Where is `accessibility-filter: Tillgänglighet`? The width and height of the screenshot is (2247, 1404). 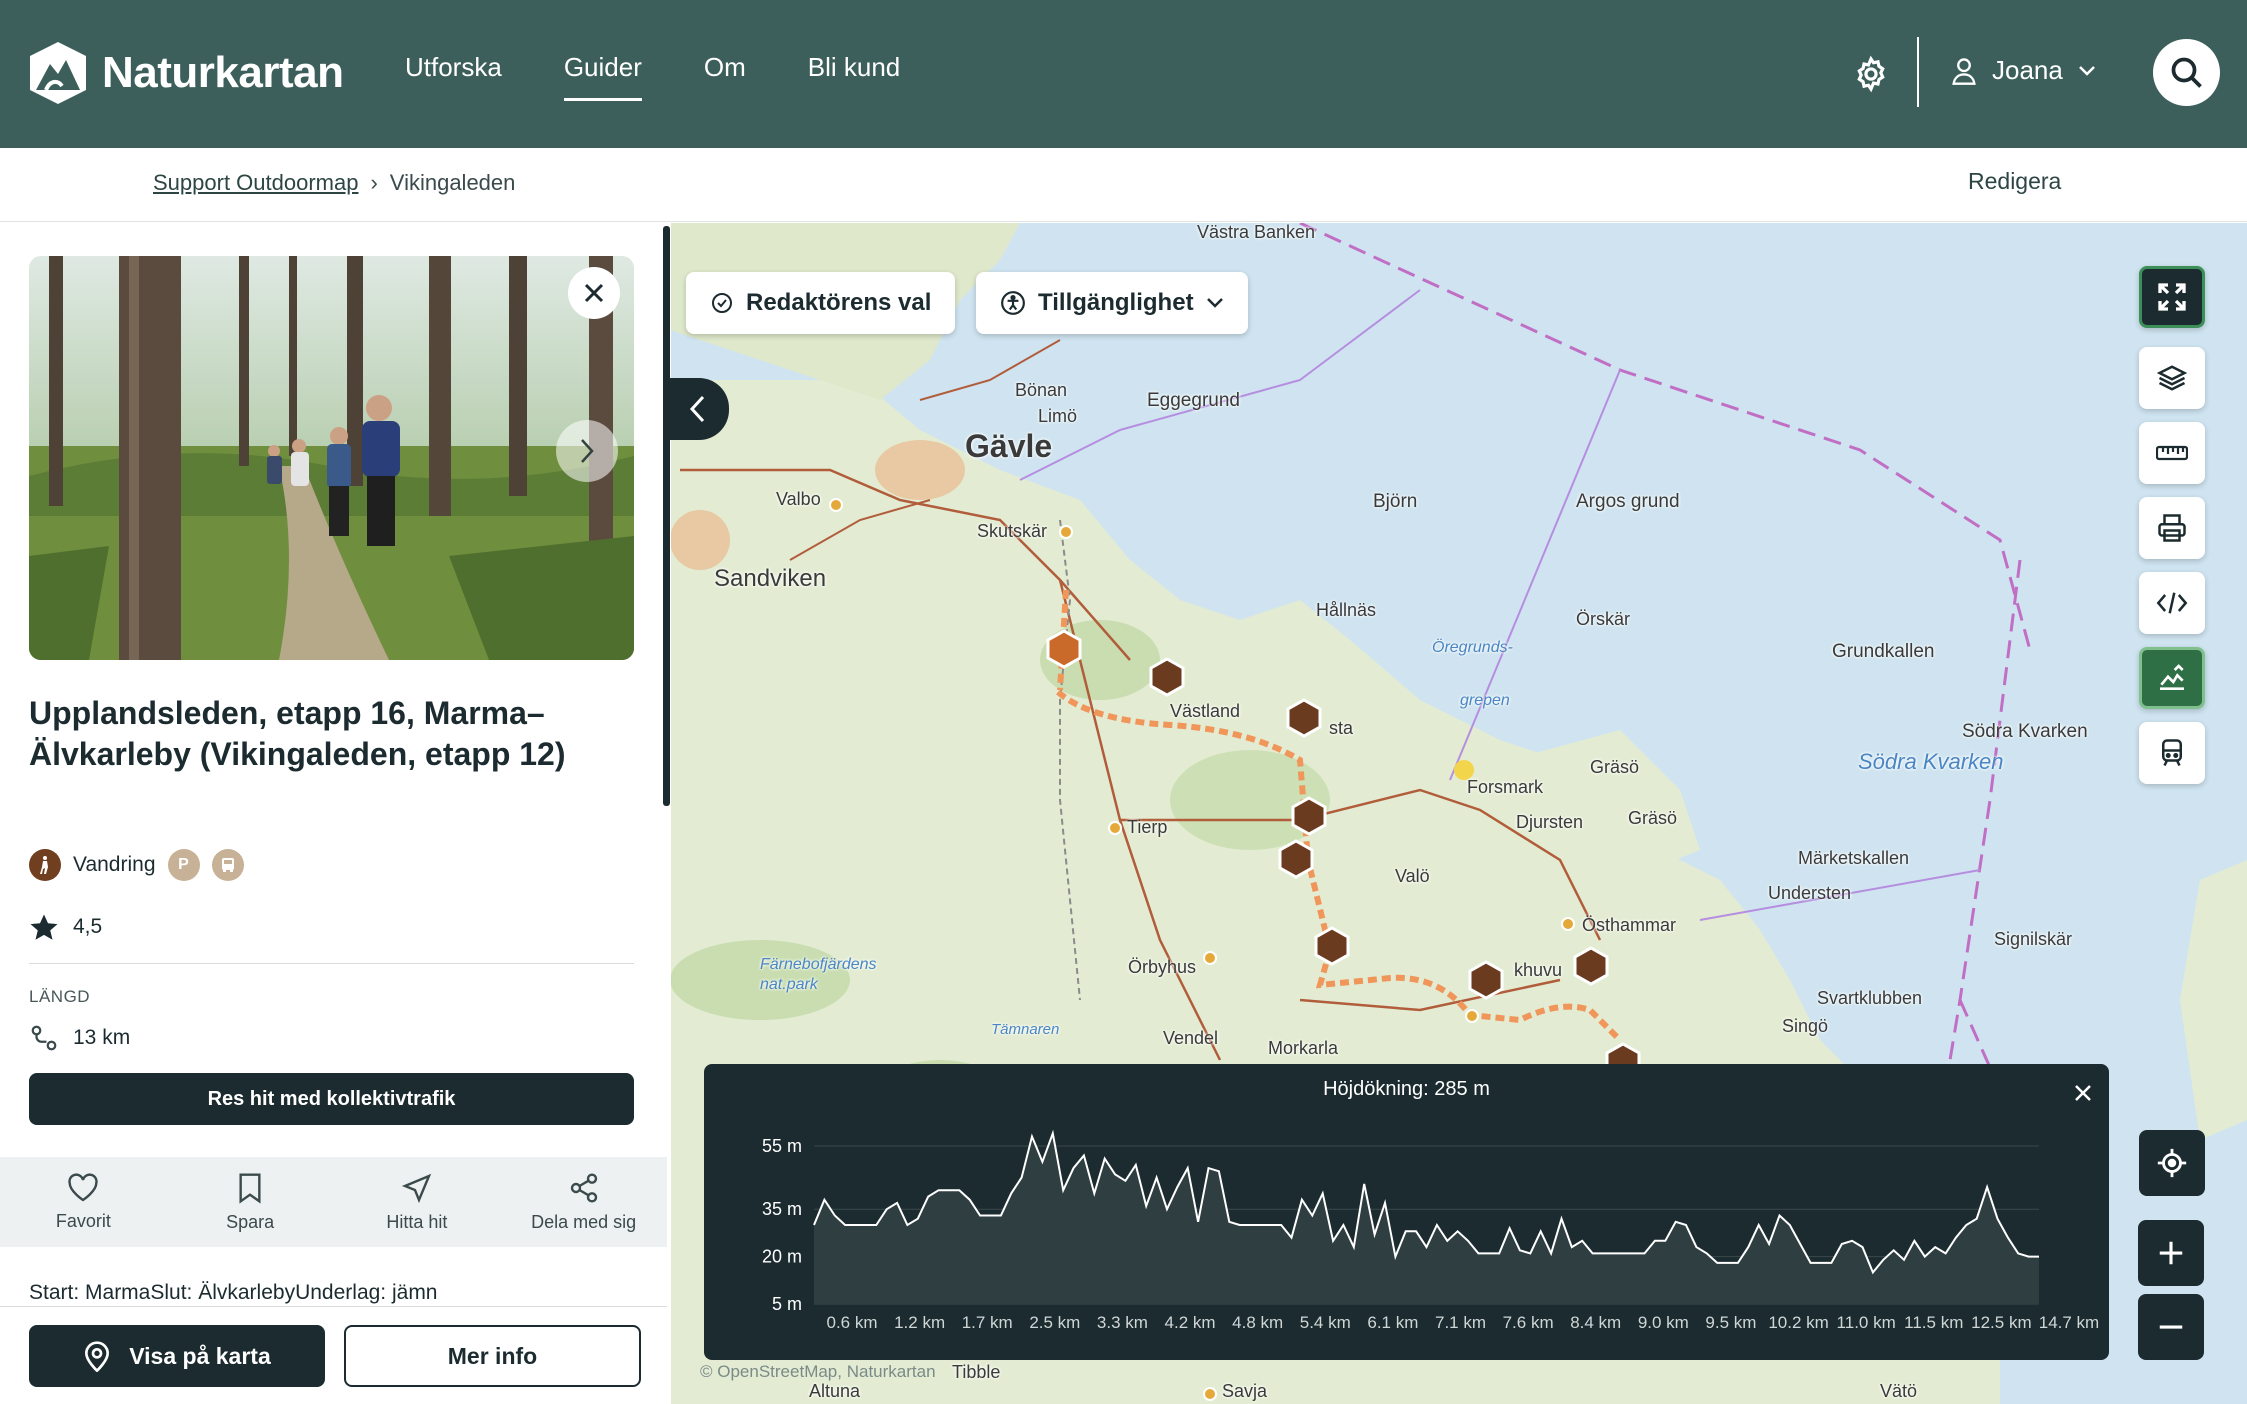
accessibility-filter: Tillgänglighet is located at coordinates (1112, 303).